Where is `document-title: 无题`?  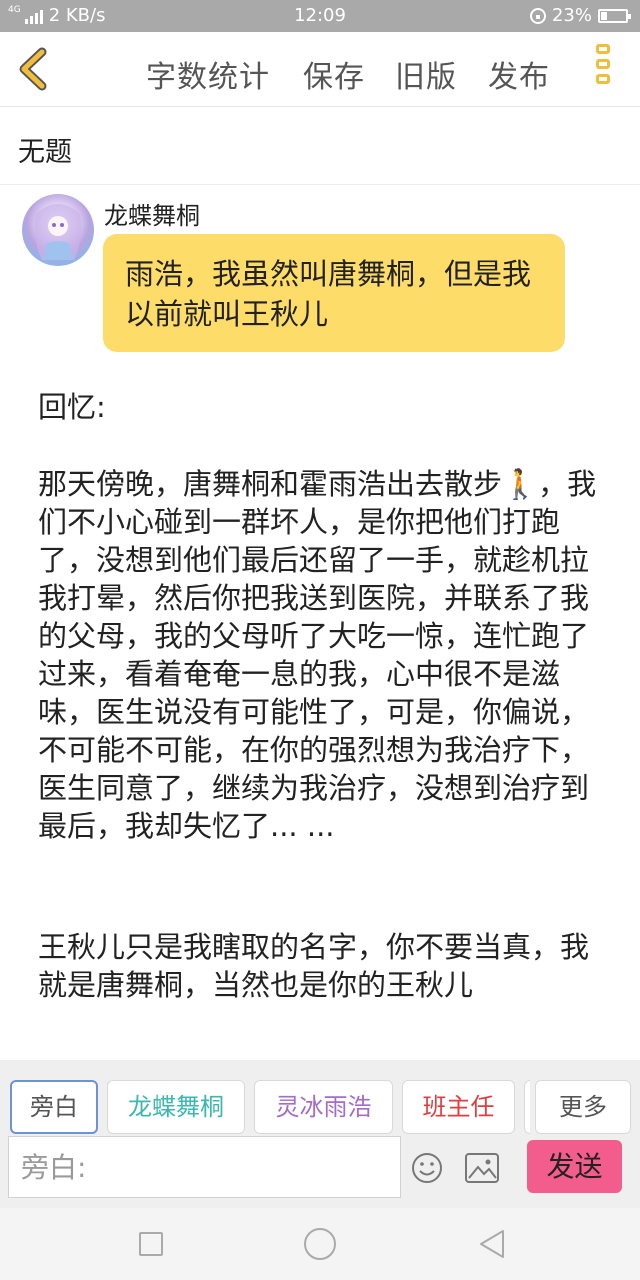 document-title: 无题 is located at coordinates (45, 152).